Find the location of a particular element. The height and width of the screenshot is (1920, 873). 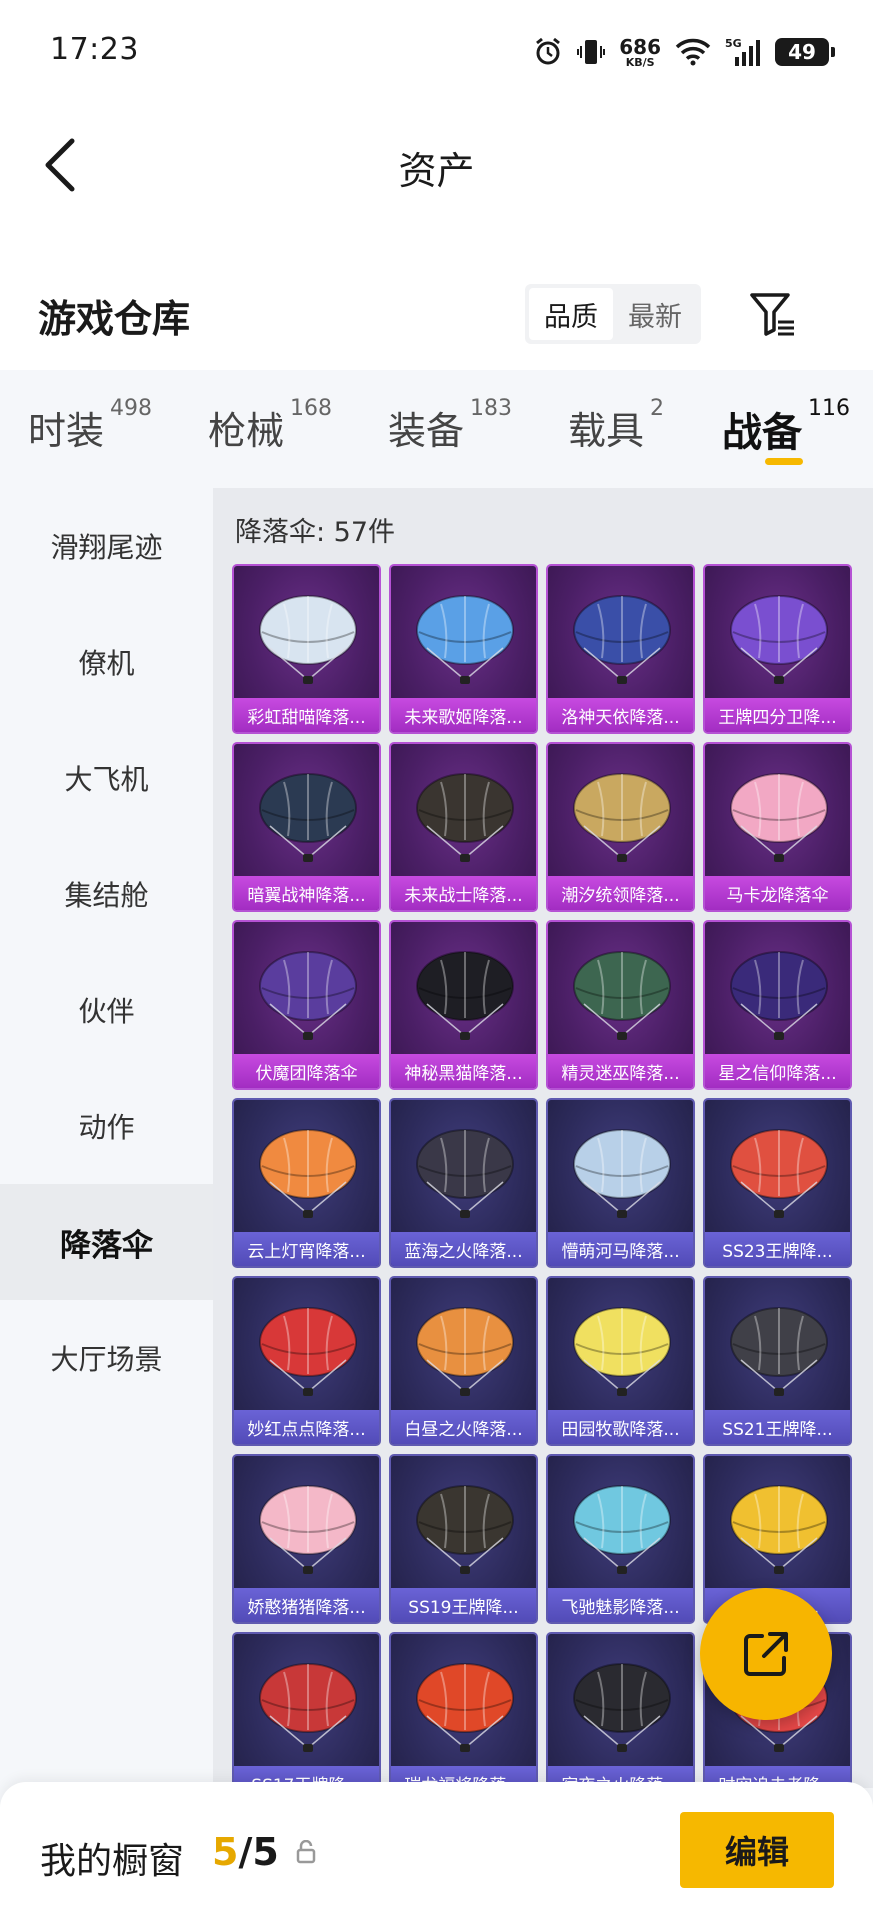

tab-vehicles: 载具 2 is located at coordinates (616, 425).